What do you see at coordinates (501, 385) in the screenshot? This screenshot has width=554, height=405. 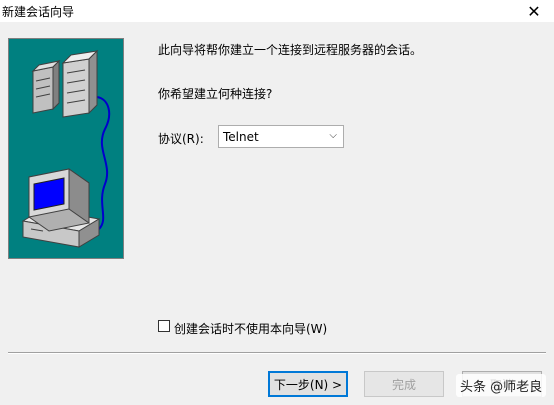 I see `watermark: 头条 @师老良` at bounding box center [501, 385].